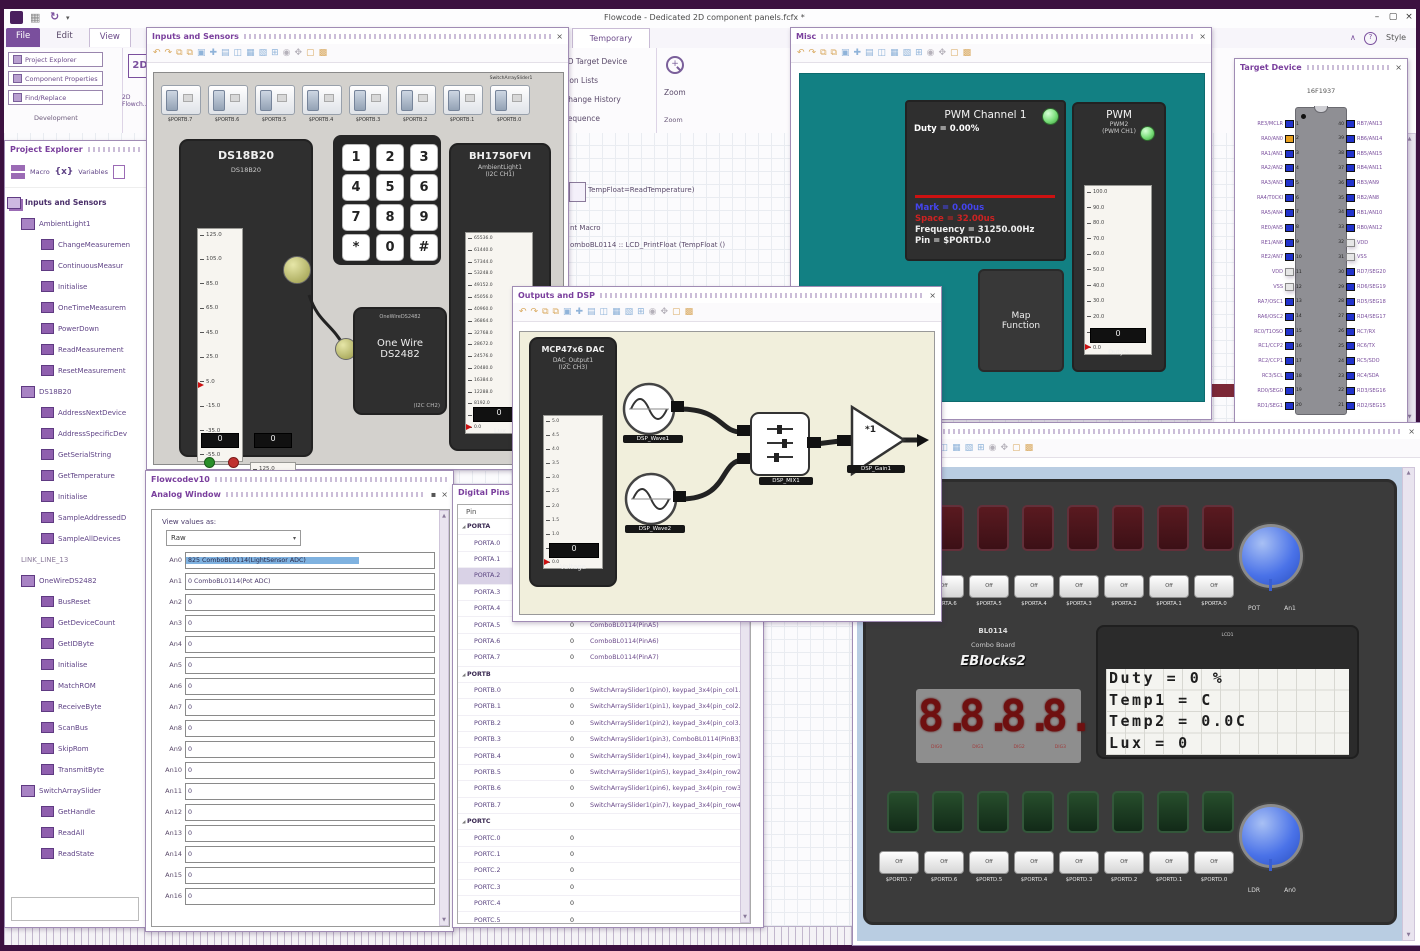 This screenshot has height=951, width=1420. What do you see at coordinates (604, 675) in the screenshot?
I see `digital-row: PORTB` at bounding box center [604, 675].